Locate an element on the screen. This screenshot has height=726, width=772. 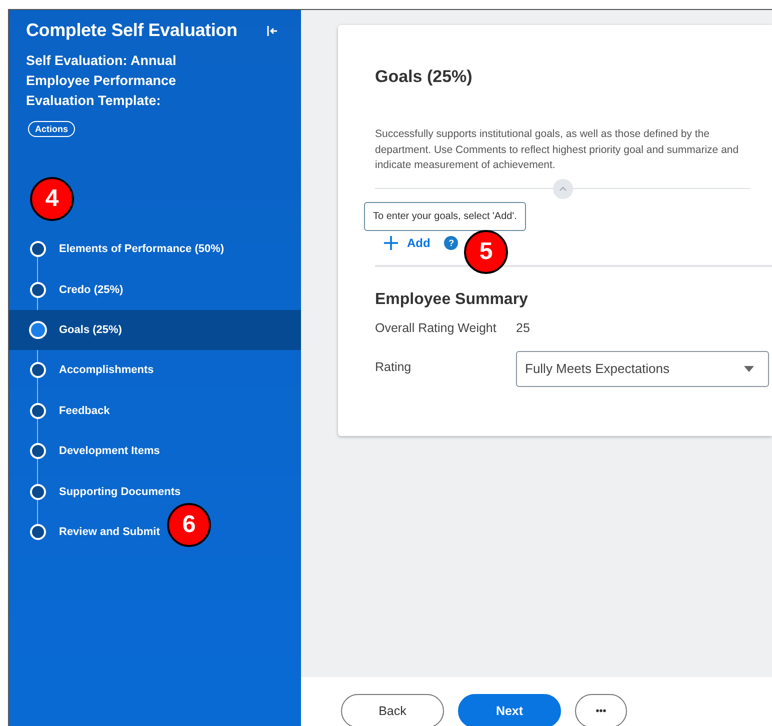
step-item: Supporting Documents is located at coordinates (105, 492).